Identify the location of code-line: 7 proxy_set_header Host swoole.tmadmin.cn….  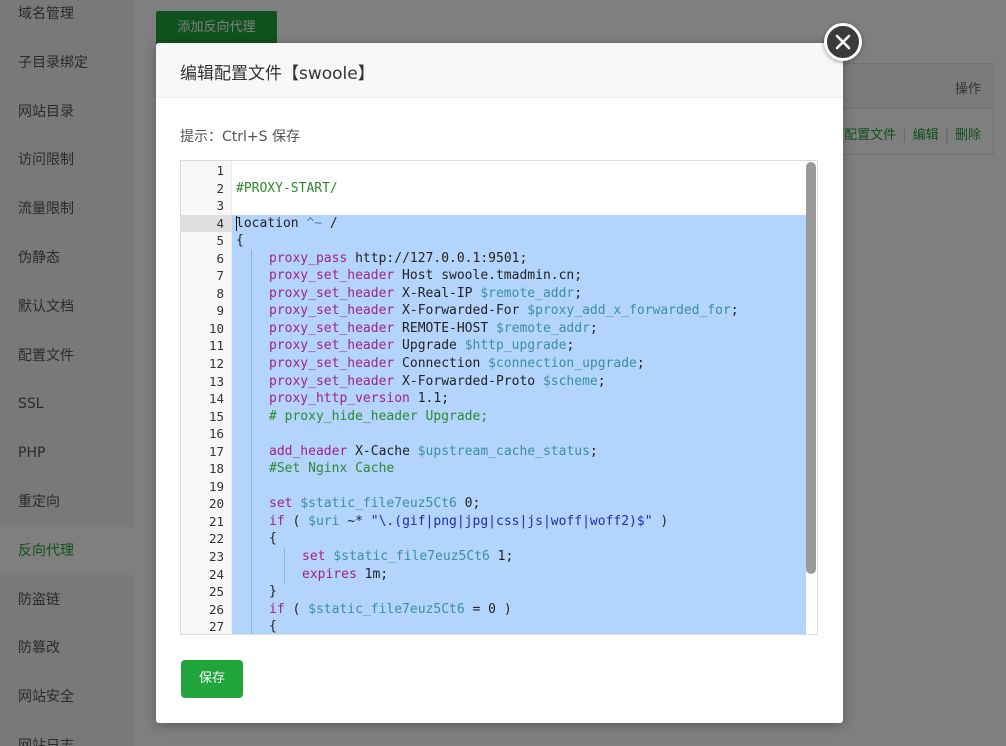
(493, 276).